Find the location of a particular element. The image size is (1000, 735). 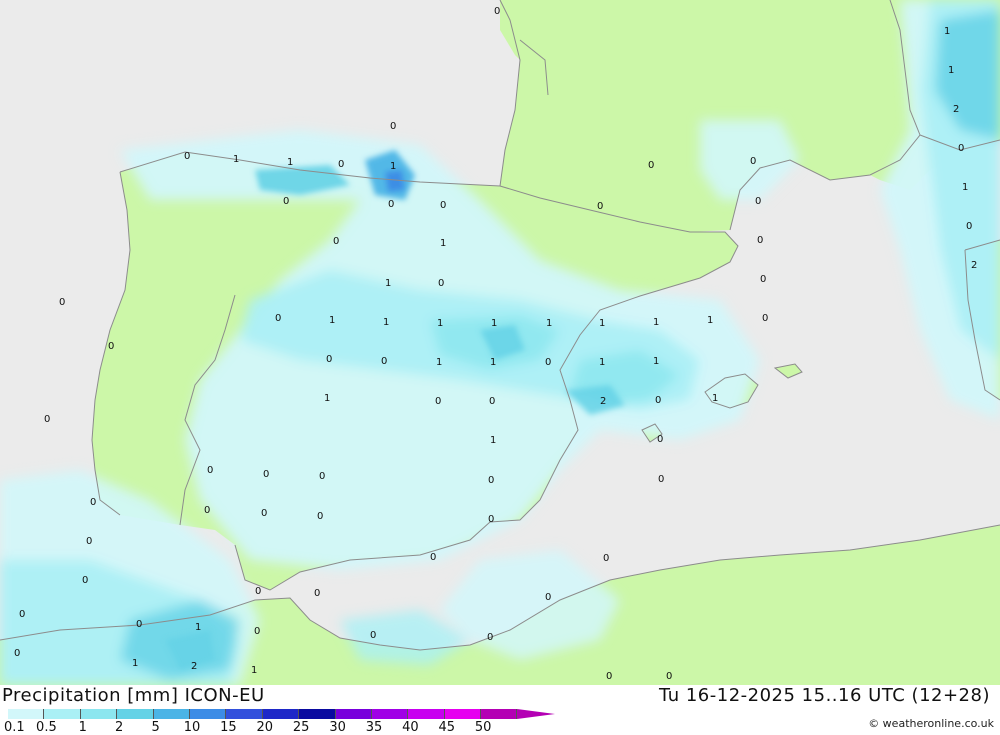

map-title: Precipitation [mm] ICON-EU is located at coordinates (133, 695).